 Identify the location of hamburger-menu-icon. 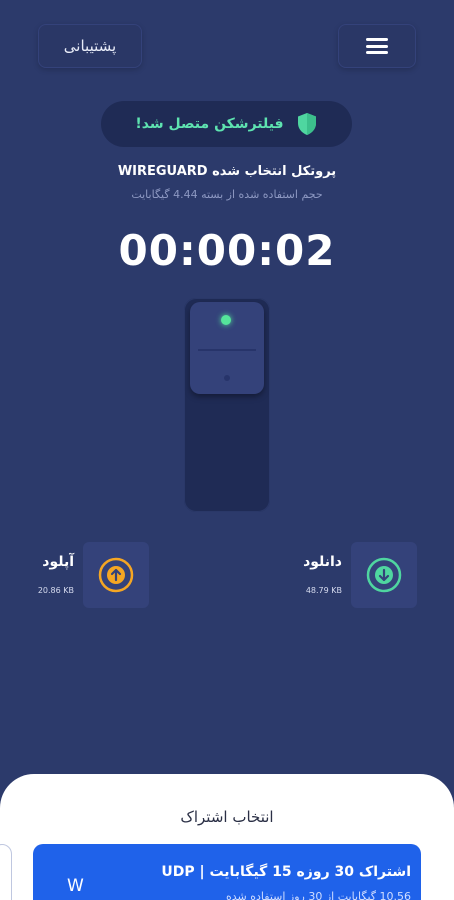
(377, 46).